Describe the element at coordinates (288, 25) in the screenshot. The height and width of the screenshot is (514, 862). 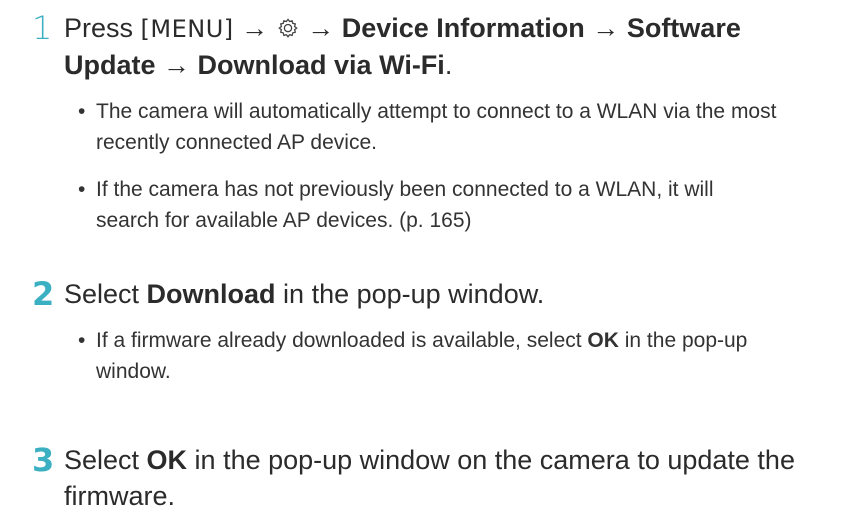
I see `gear-icon` at that location.